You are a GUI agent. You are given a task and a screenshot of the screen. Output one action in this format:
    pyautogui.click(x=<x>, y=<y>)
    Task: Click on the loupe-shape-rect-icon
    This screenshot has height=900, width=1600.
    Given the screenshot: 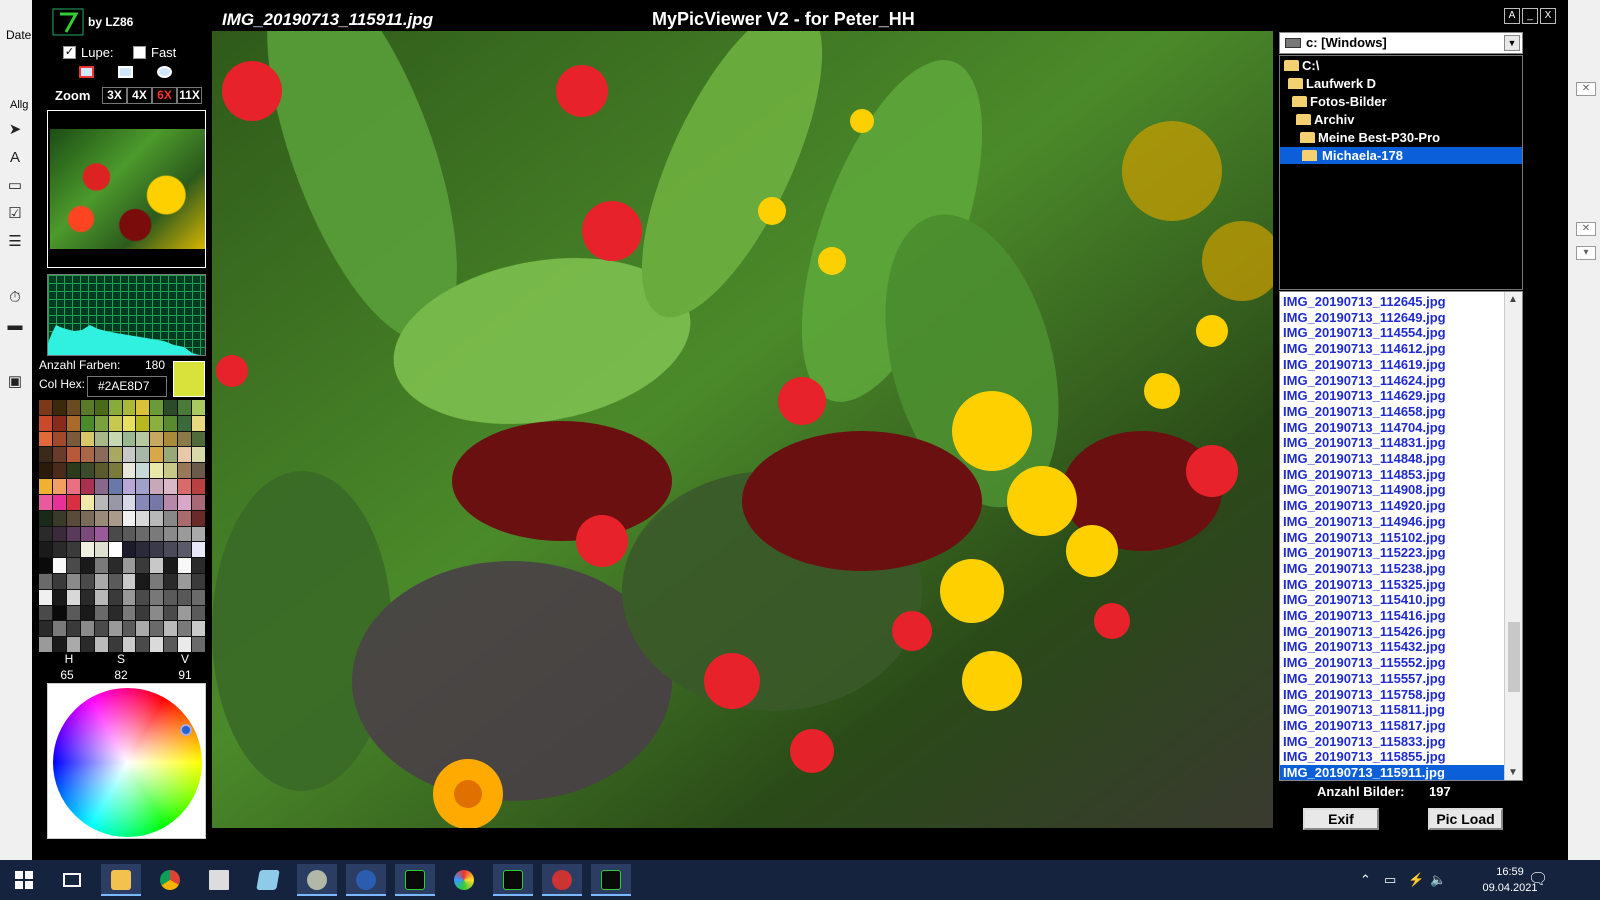 What is the action you would take?
    pyautogui.click(x=86, y=72)
    